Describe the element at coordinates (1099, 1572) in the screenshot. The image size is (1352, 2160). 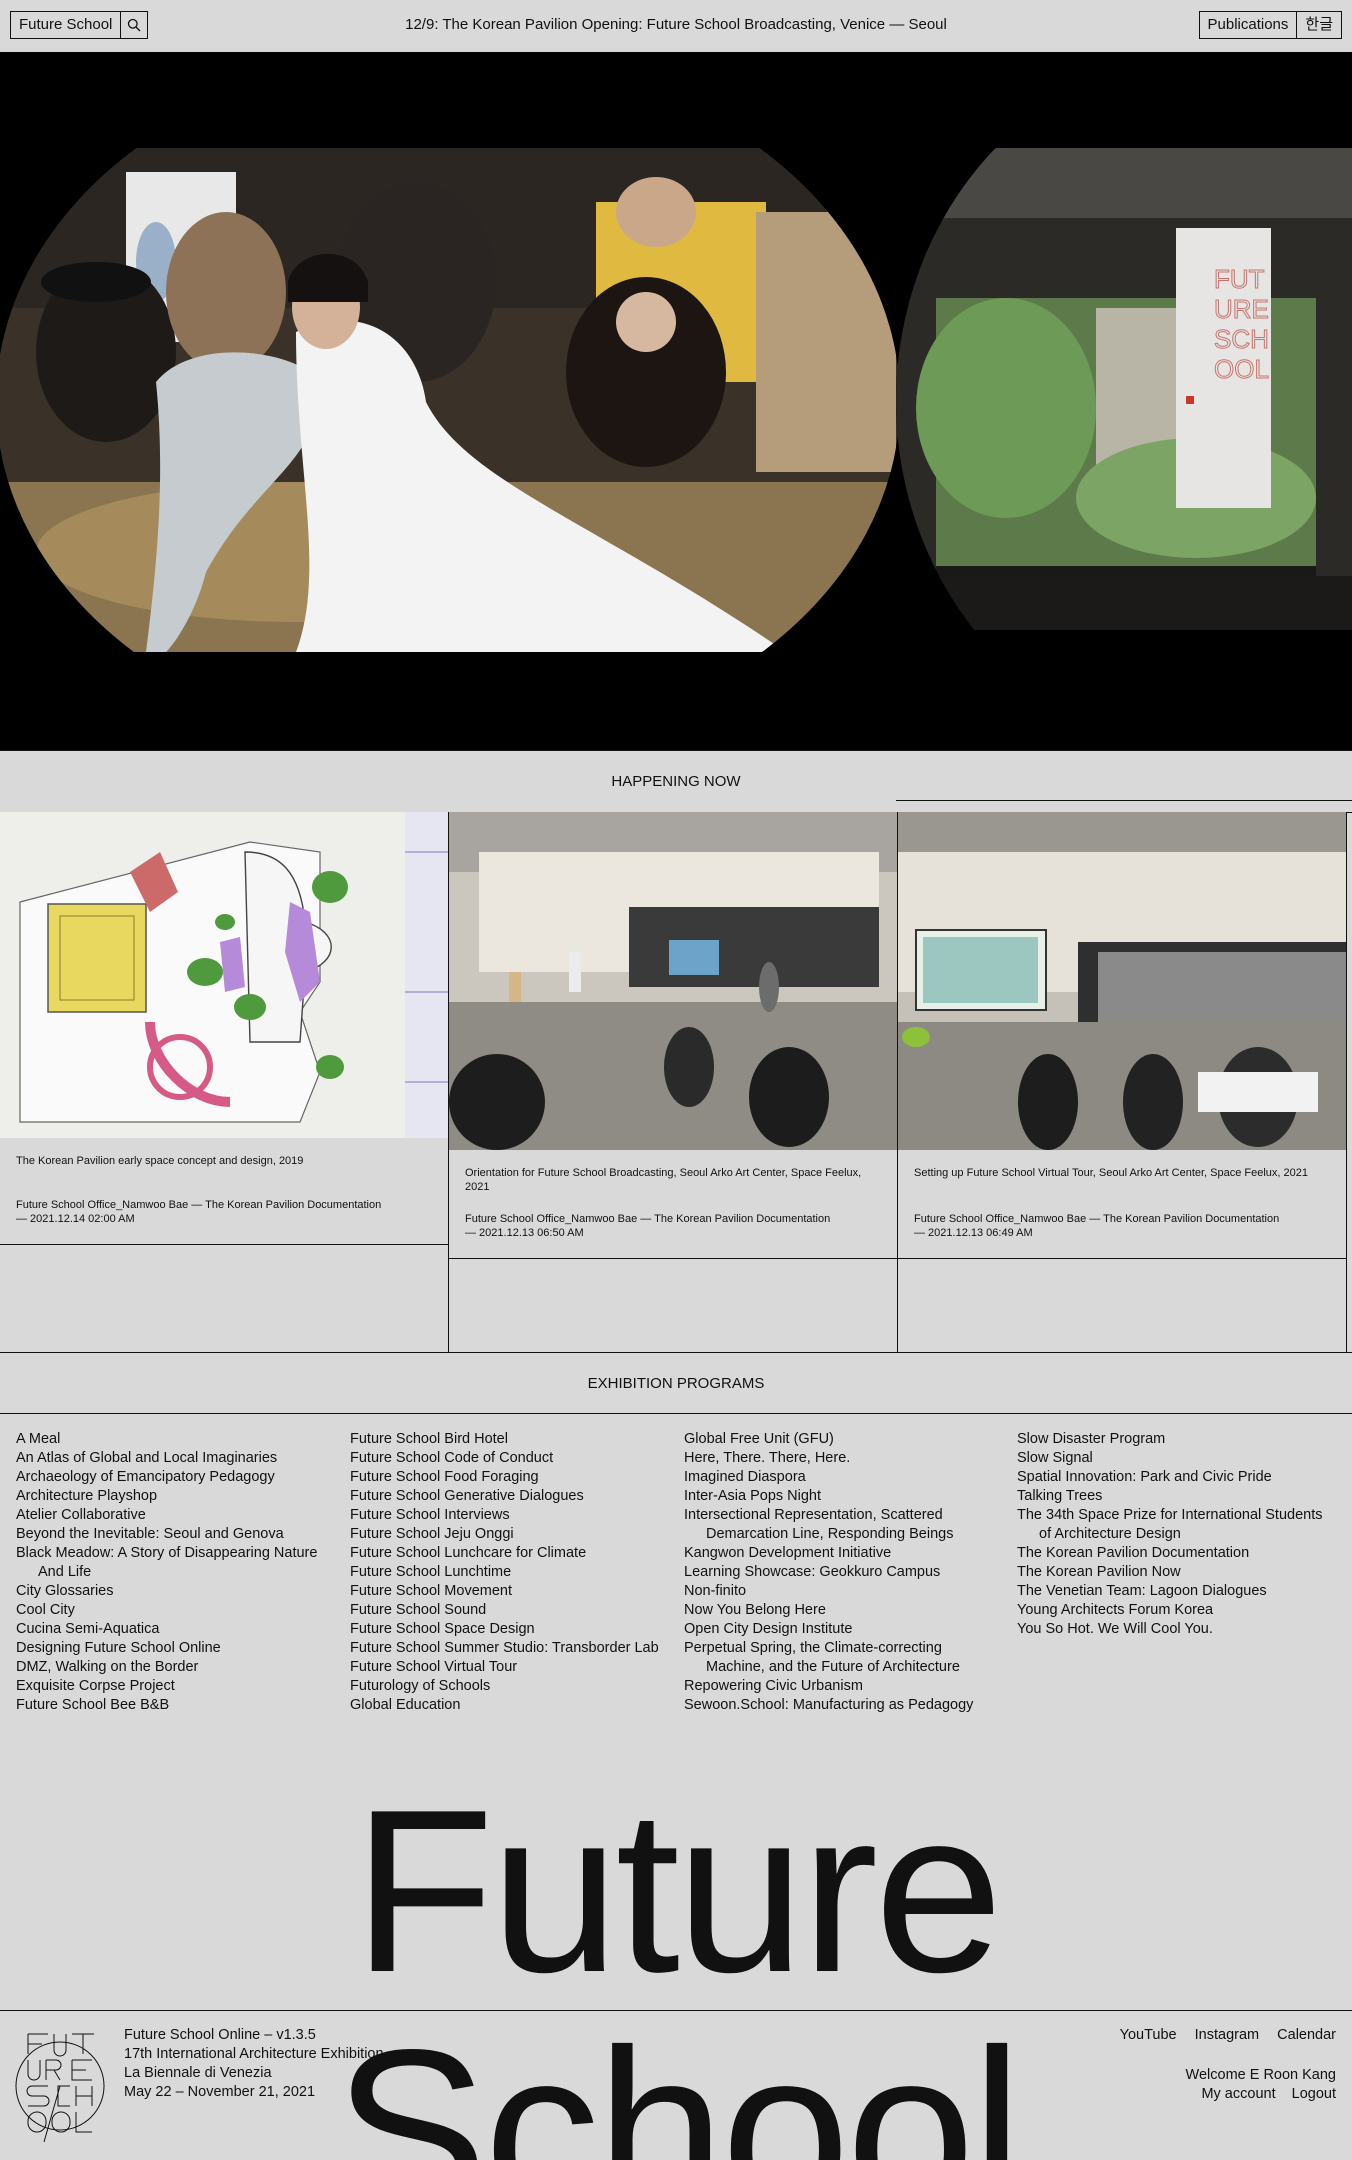
I see `program-title: The Korean Pavilion Now` at that location.